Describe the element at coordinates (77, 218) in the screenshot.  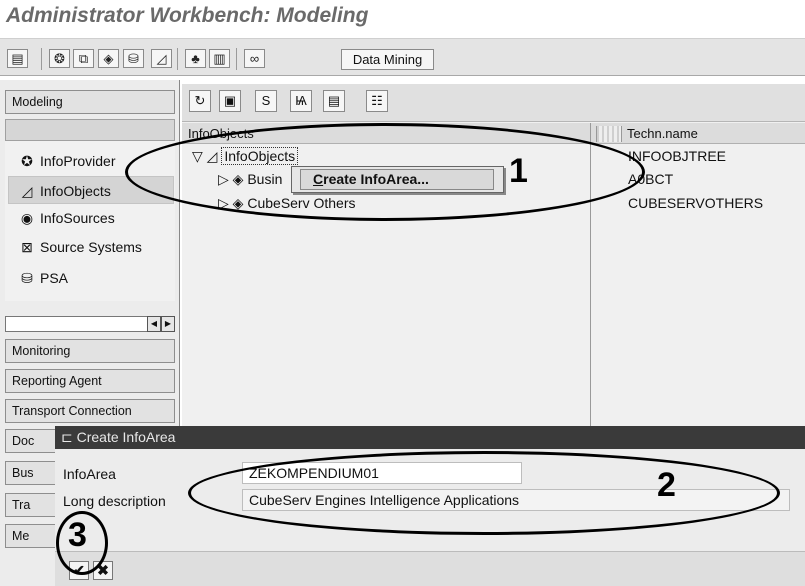
I see `nav-item-label: InfoSources` at that location.